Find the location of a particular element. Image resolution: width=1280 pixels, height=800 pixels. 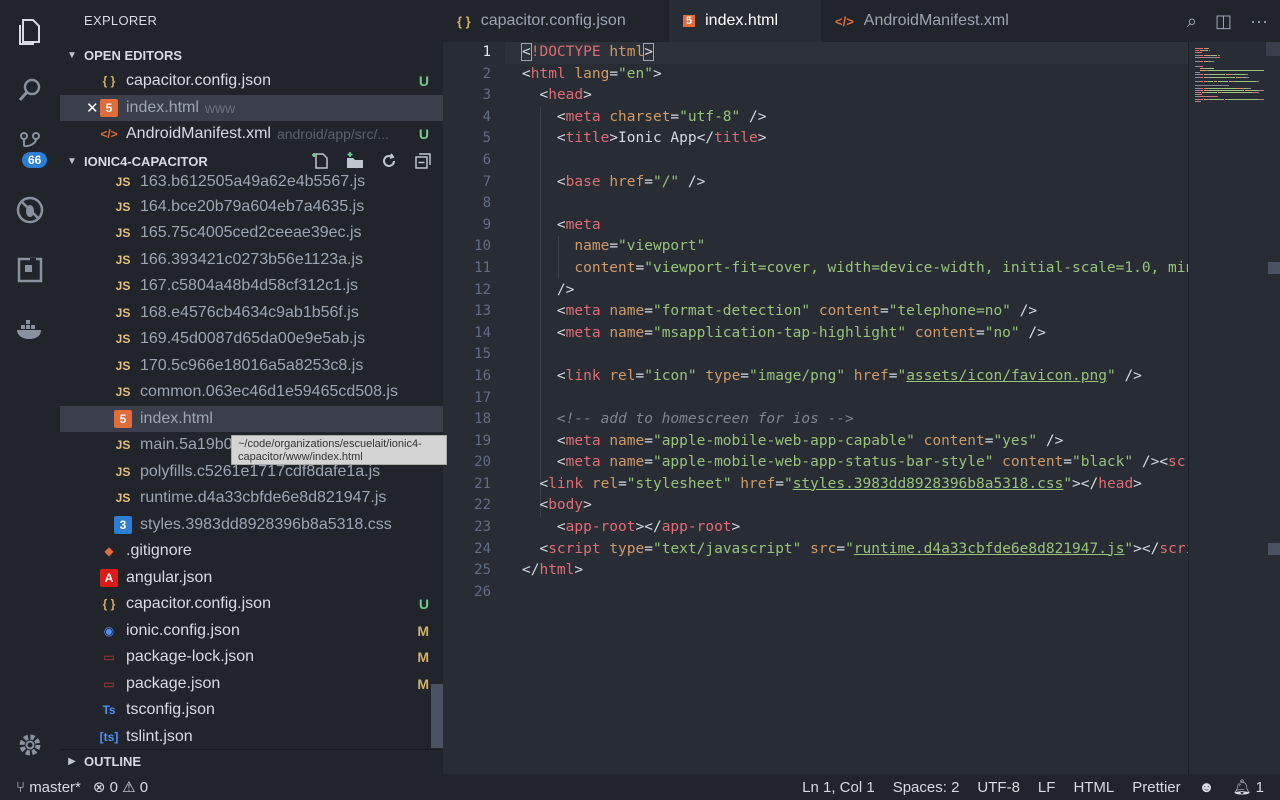

settings-gear-icon is located at coordinates (30, 745).